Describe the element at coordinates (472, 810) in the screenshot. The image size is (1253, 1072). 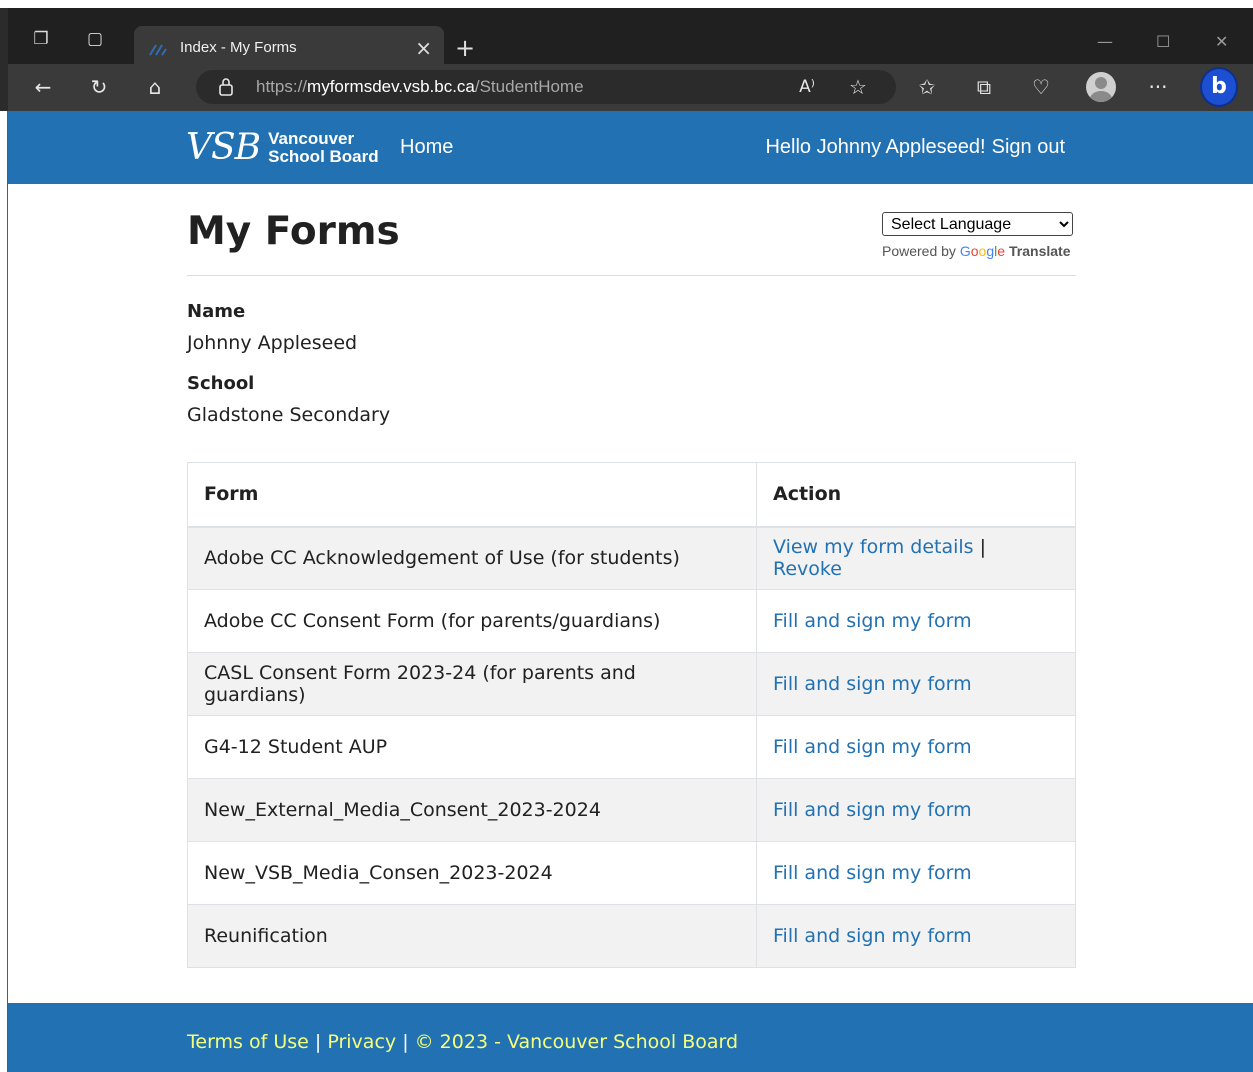
I see `form-name-cell: New_External_Media_Consent_2023-2024` at that location.